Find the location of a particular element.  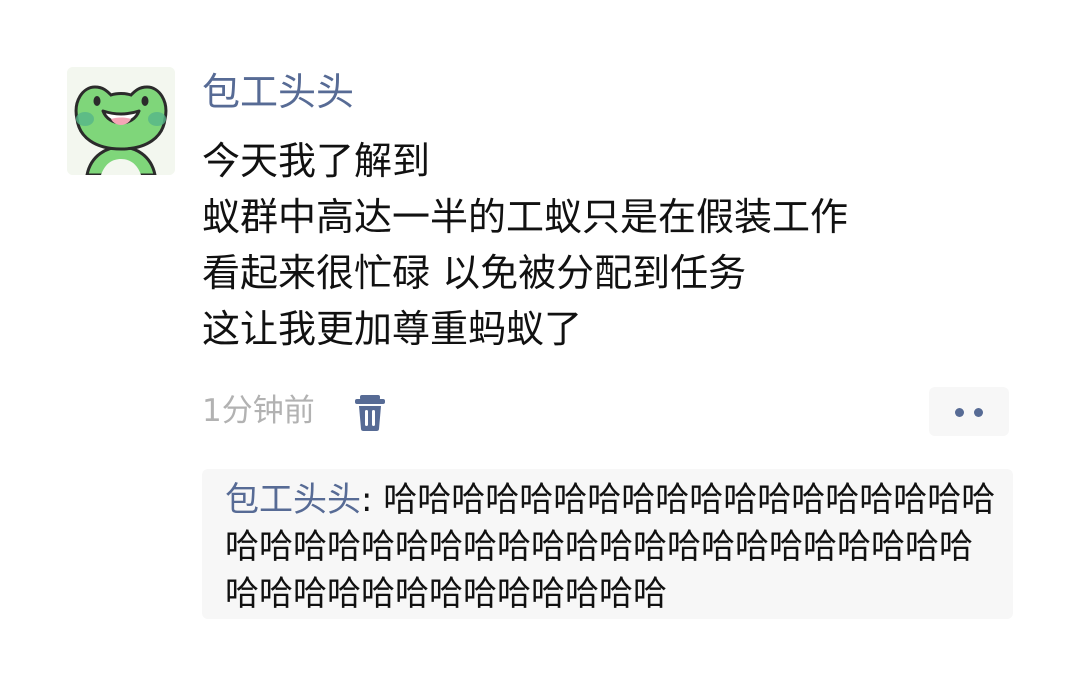

delete-button is located at coordinates (370, 413).